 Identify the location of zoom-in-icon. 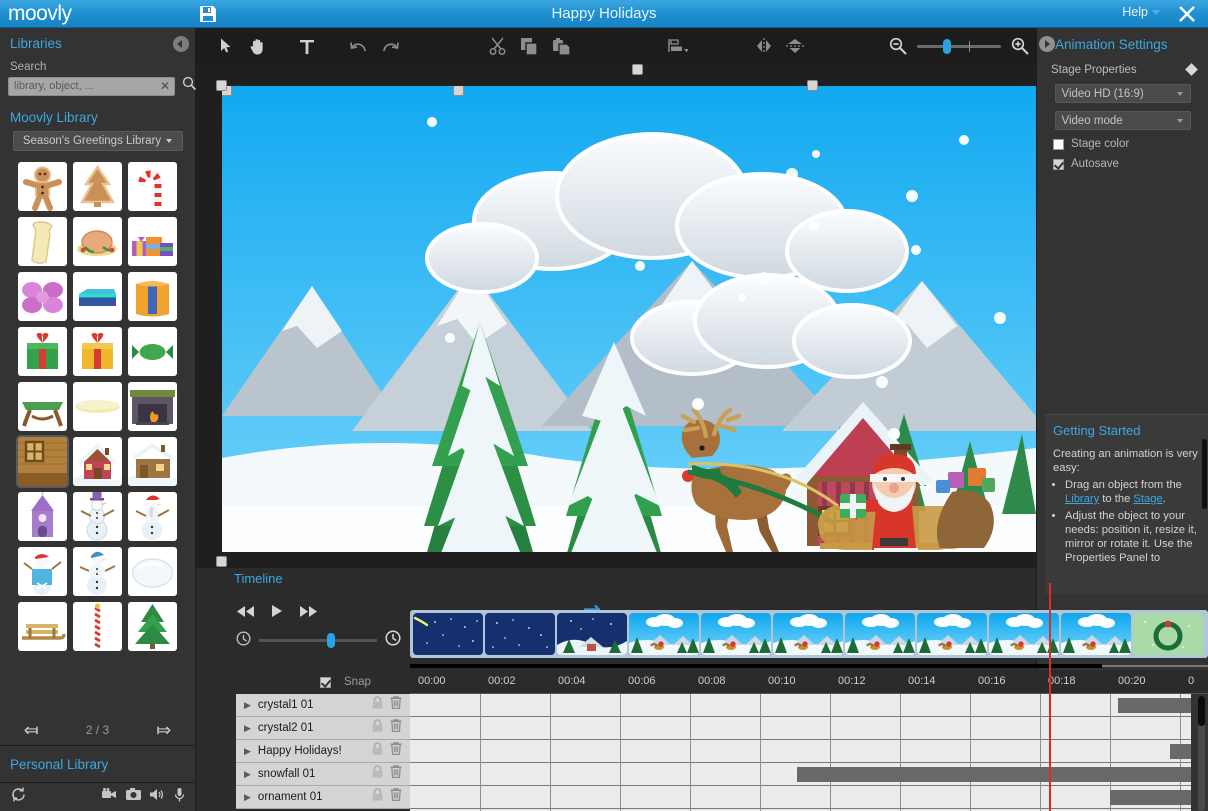
(1020, 46).